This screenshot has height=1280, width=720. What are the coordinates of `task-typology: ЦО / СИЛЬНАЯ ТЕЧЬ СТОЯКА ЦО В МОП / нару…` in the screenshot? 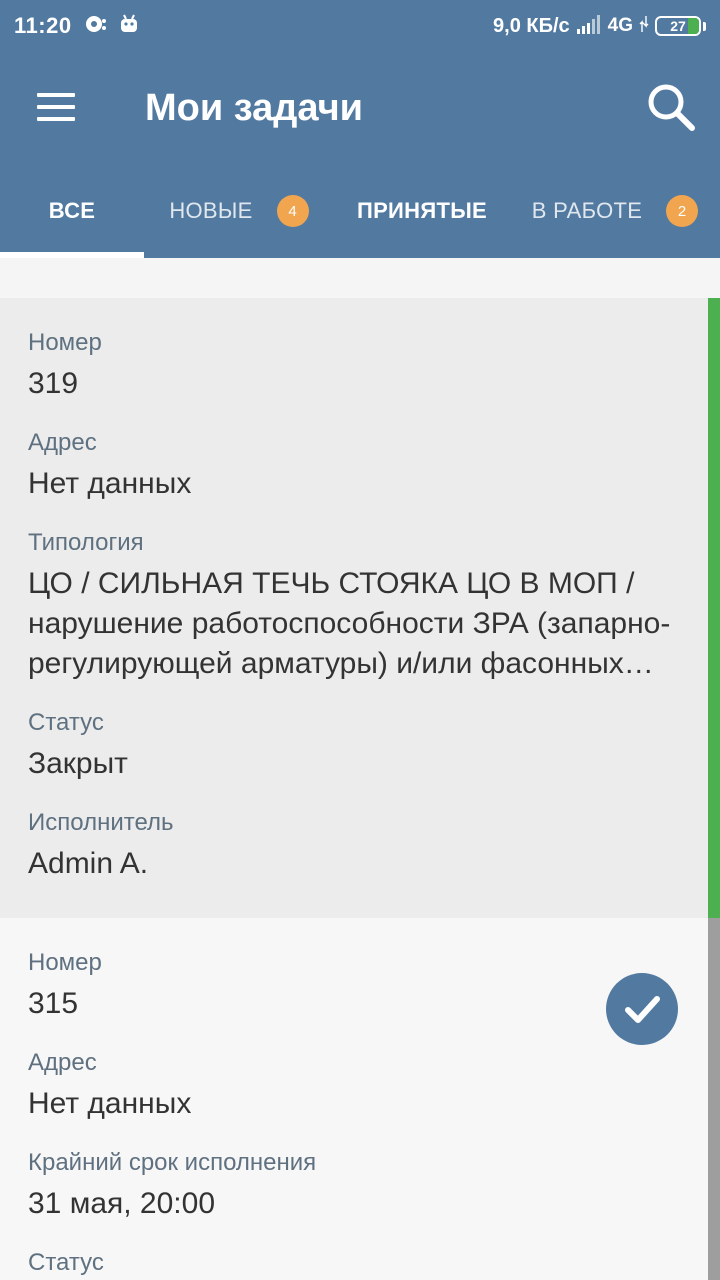 It's located at (349, 623).